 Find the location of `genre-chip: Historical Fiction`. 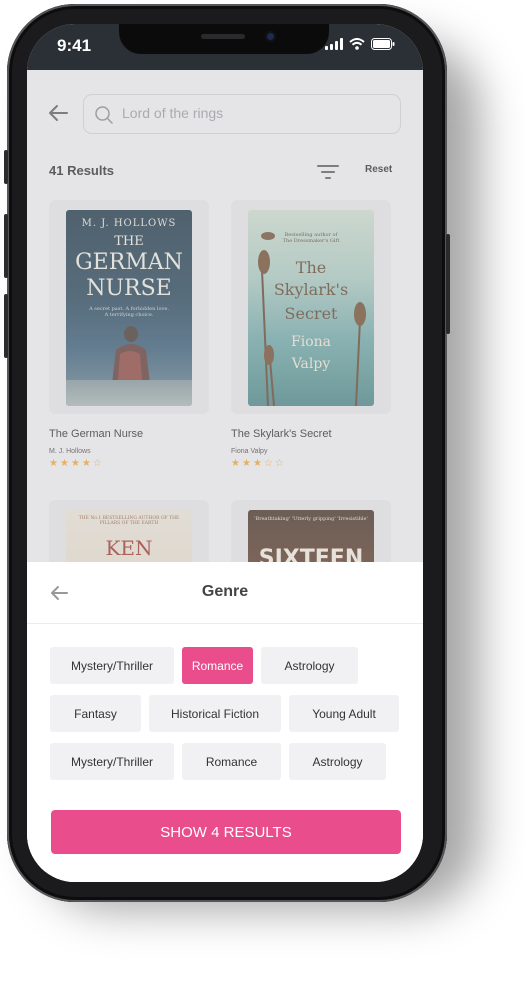

genre-chip: Historical Fiction is located at coordinates (215, 713).